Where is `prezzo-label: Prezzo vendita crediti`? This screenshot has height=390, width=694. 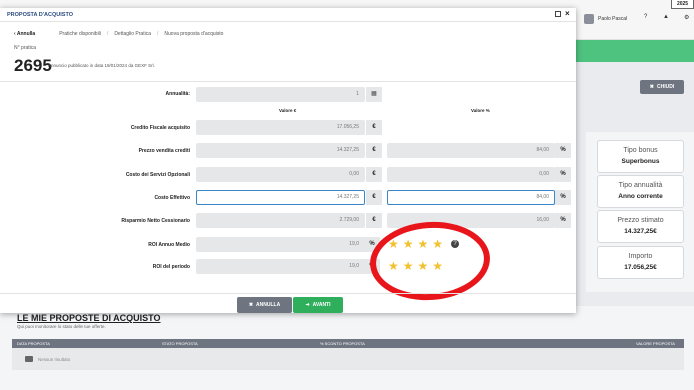 prezzo-label: Prezzo vendita crediti is located at coordinates (164, 151).